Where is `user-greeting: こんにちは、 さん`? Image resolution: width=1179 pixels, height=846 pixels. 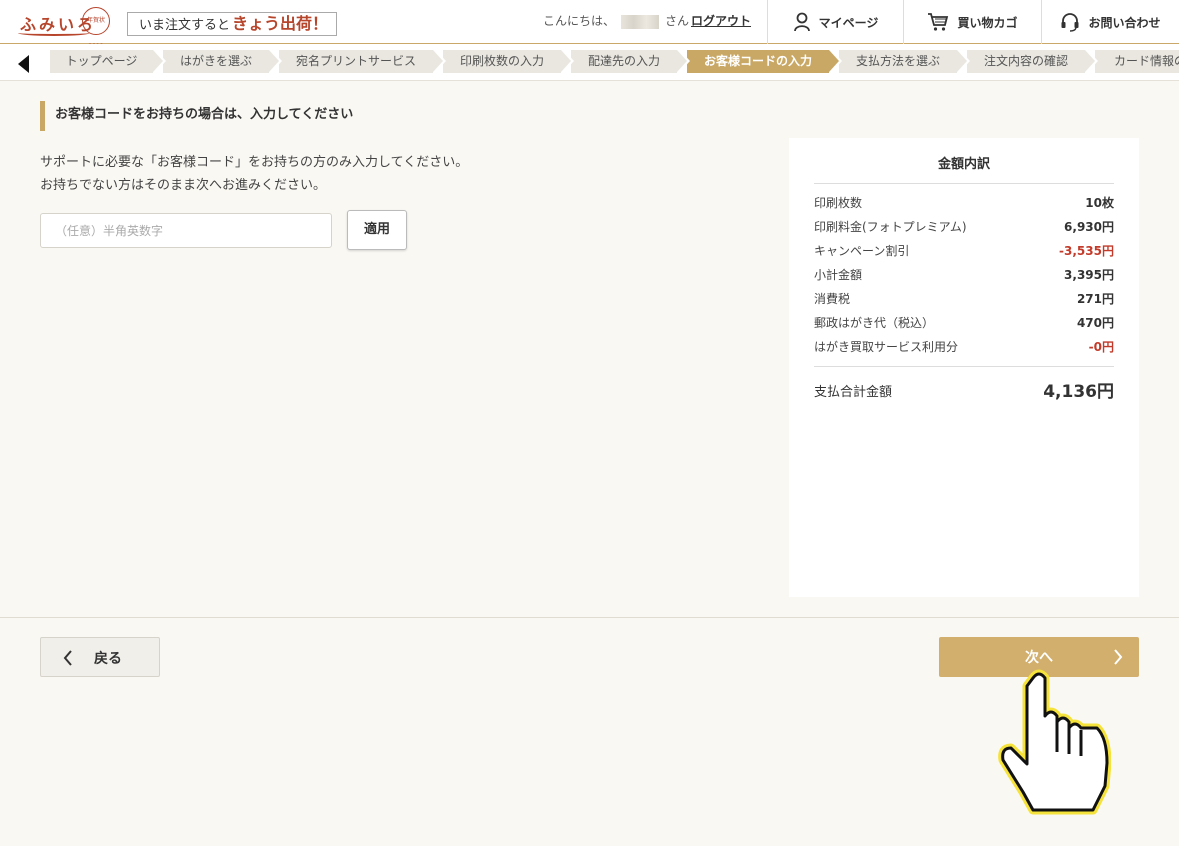
user-greeting: こんにちは、 さん is located at coordinates (616, 20).